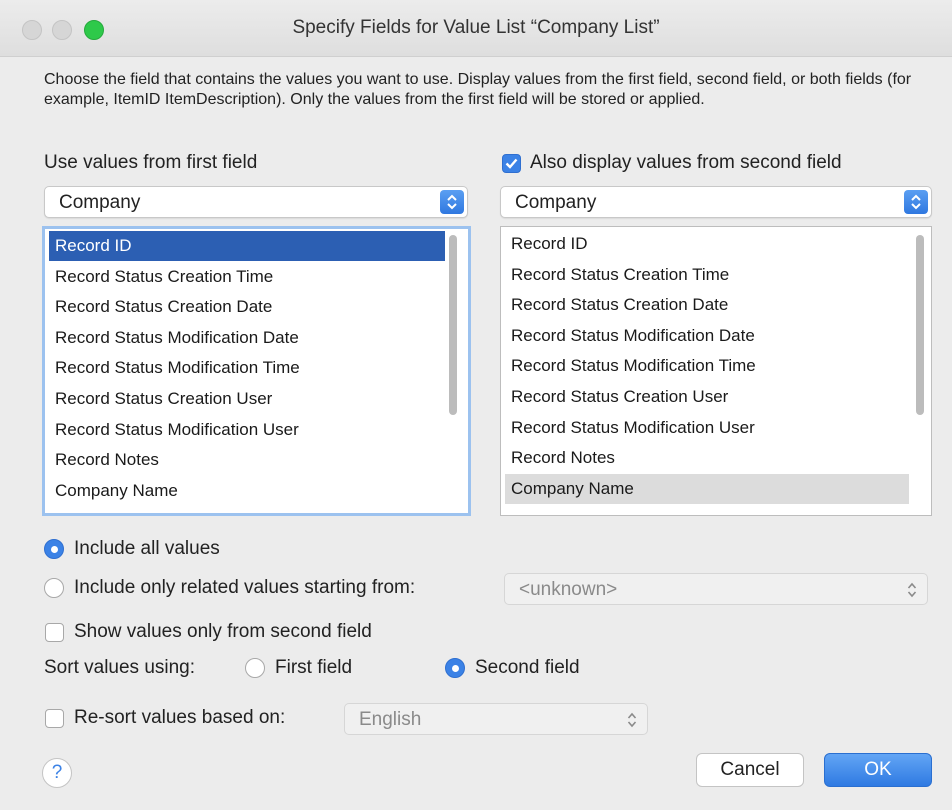  Describe the element at coordinates (247, 338) in the screenshot. I see `first_field-list-item: Record Status Modification Date` at that location.